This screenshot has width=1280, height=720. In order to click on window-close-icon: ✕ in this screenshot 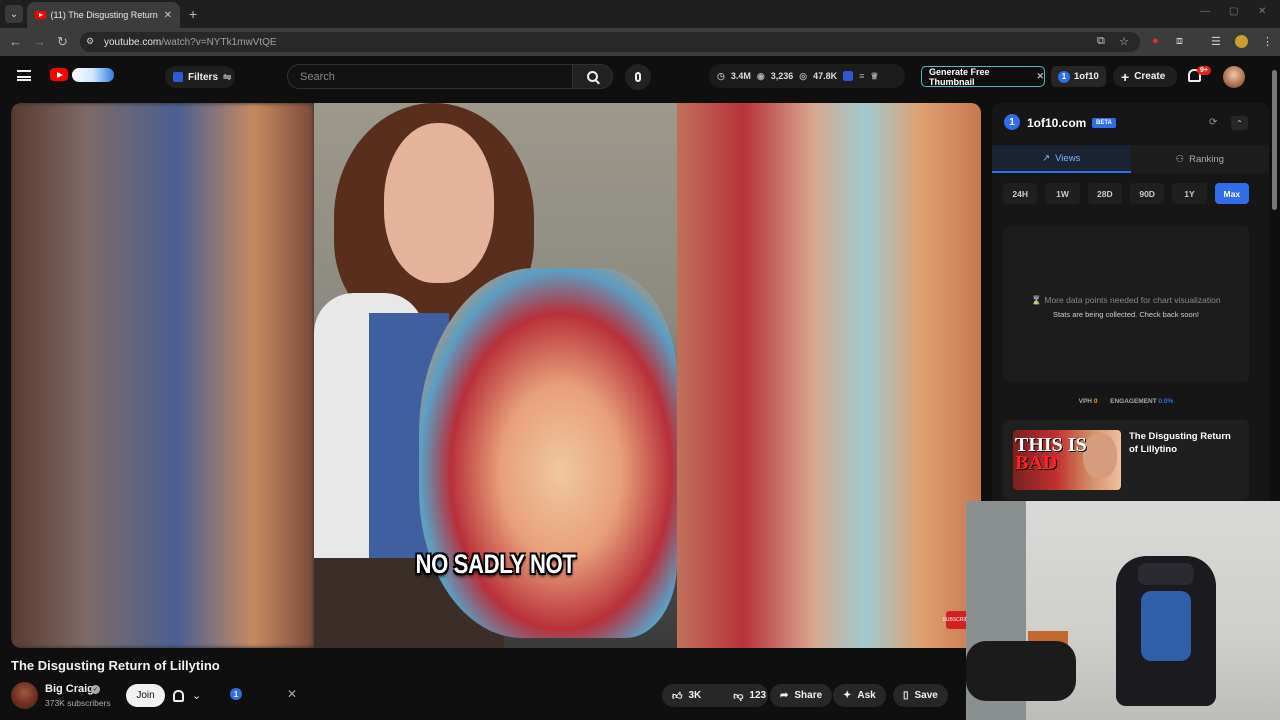, I will do `click(1262, 11)`.